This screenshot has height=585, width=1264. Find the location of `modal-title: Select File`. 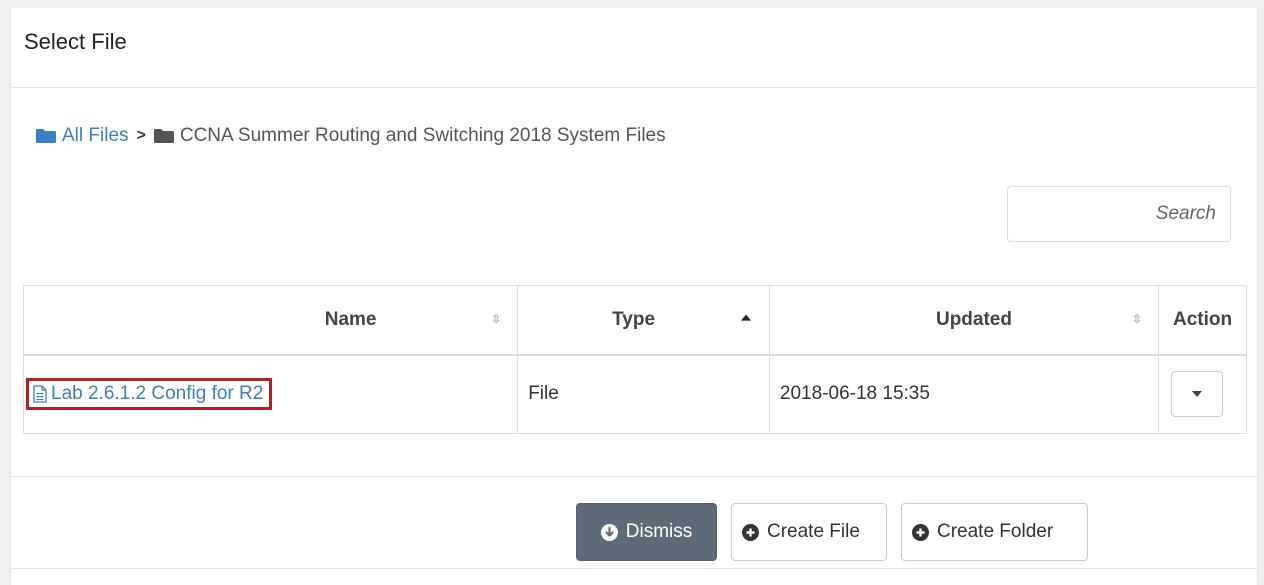

modal-title: Select File is located at coordinates (75, 41).